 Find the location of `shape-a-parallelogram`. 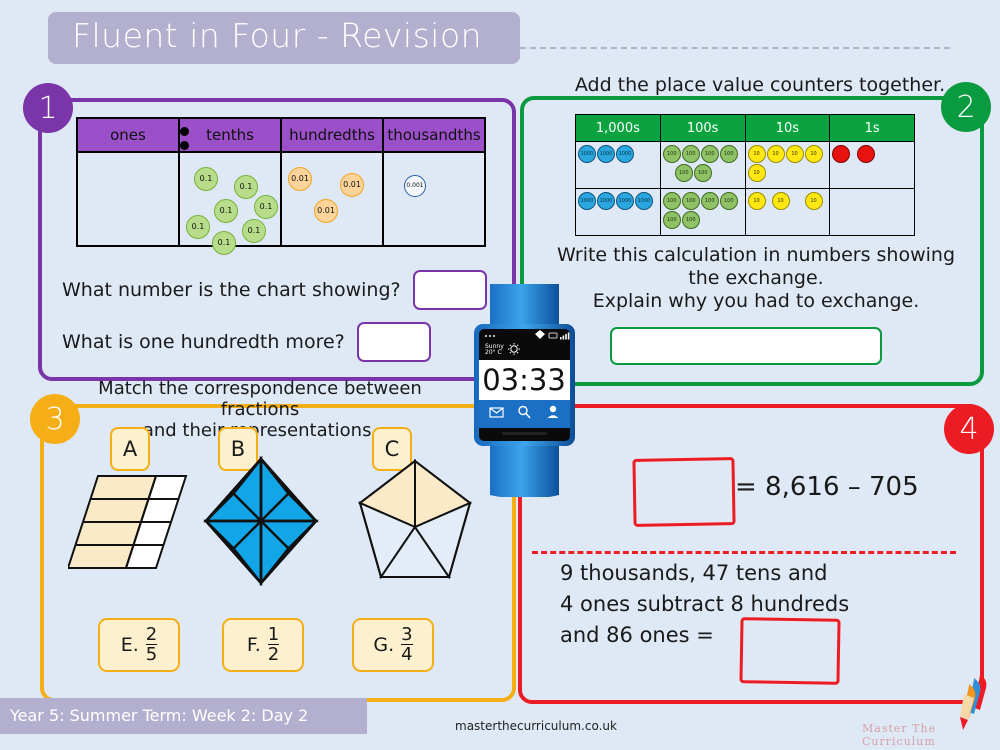

shape-a-parallelogram is located at coordinates (128, 522).